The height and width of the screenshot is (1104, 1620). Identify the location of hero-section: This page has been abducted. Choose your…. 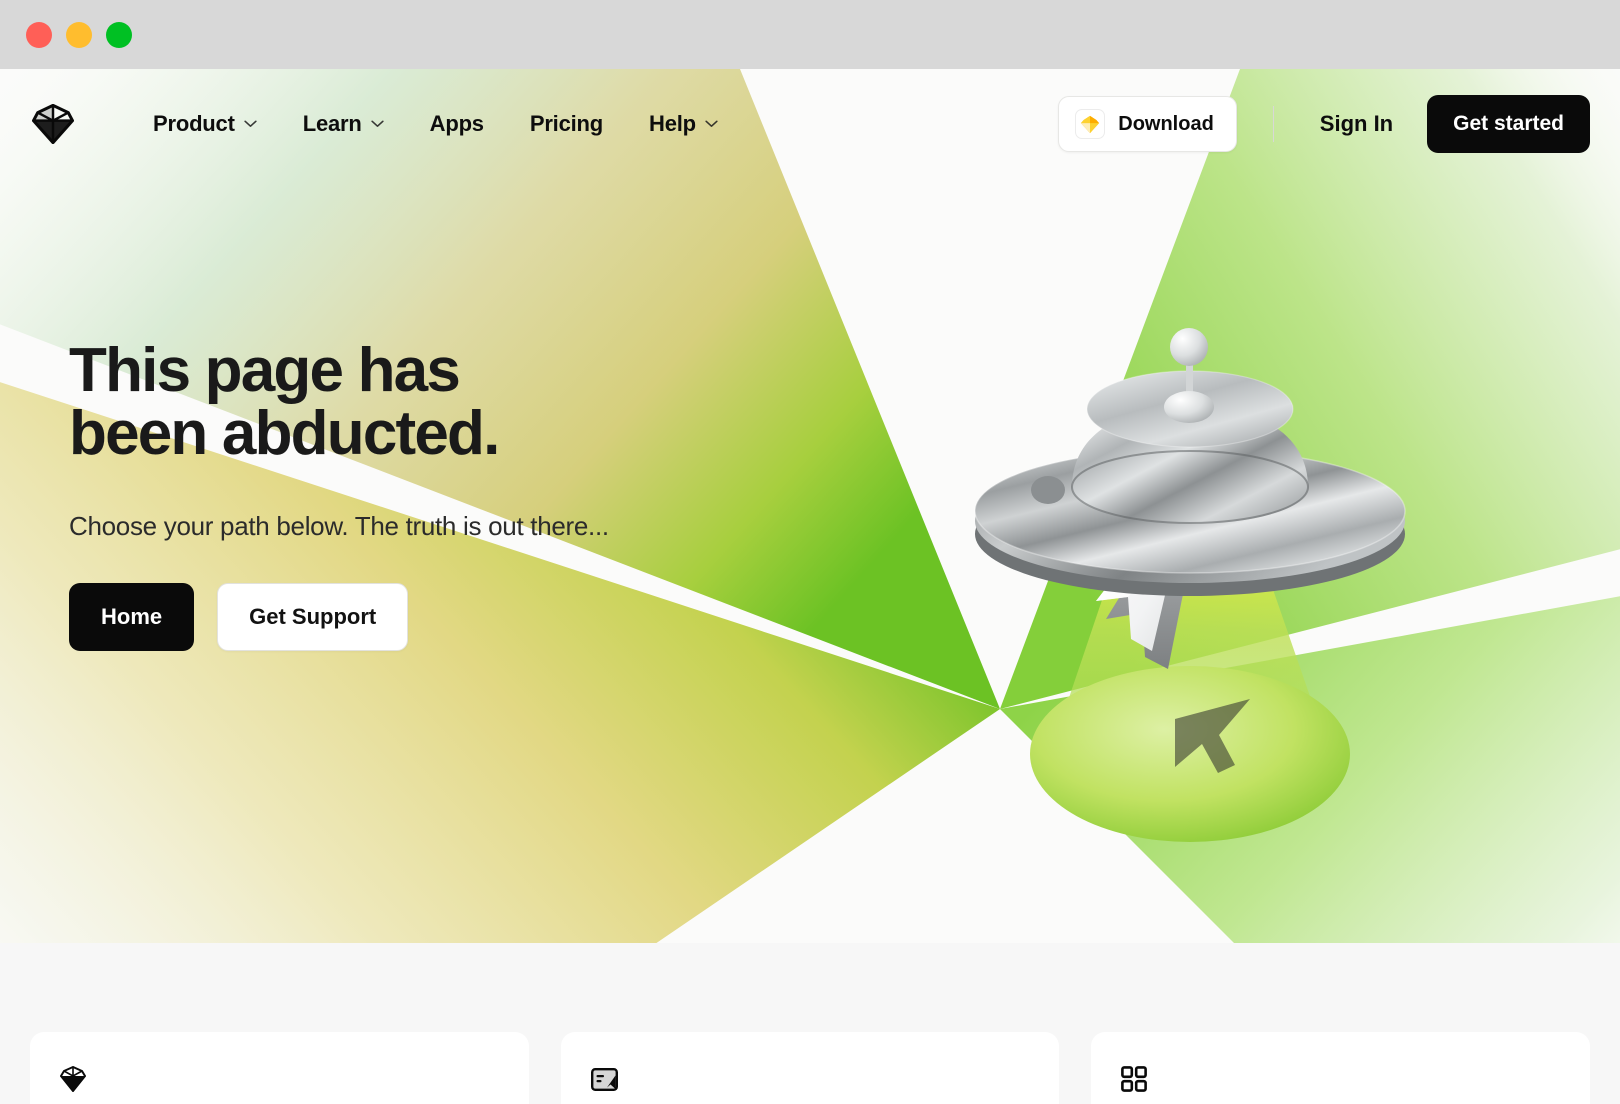
(469, 494).